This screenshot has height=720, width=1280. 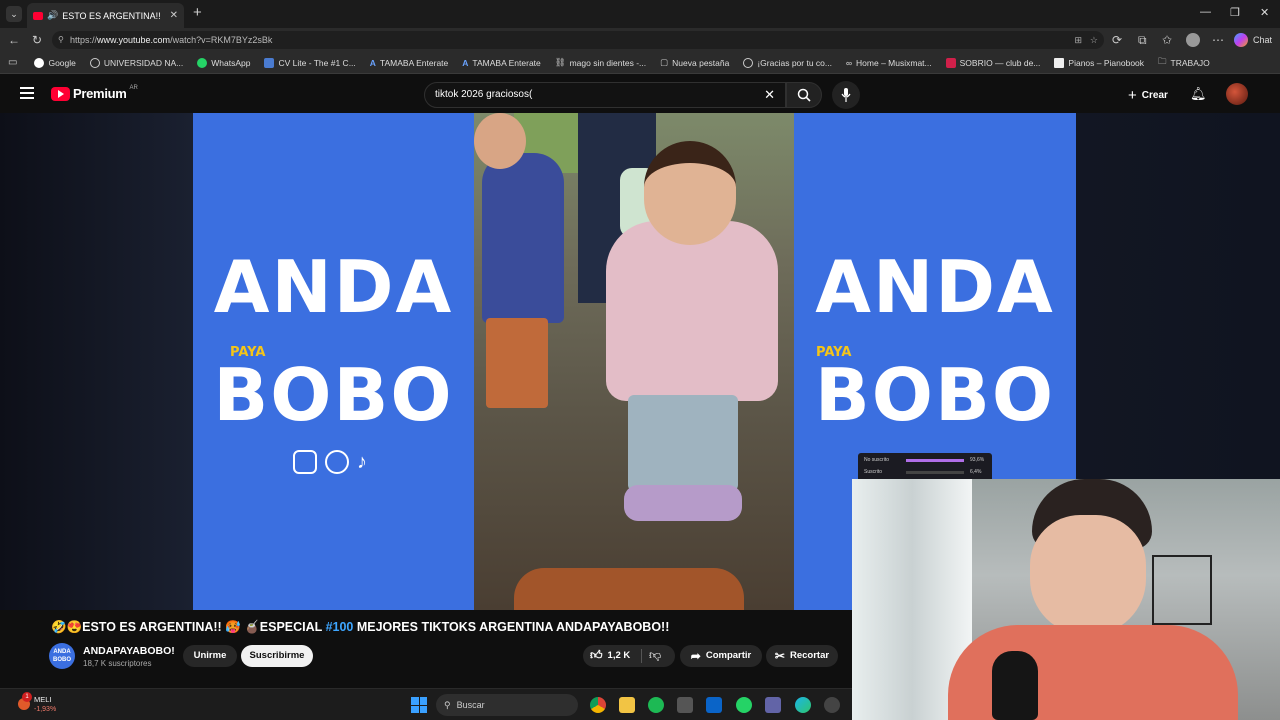 I want to click on stock-name: MELI, so click(x=43, y=699).